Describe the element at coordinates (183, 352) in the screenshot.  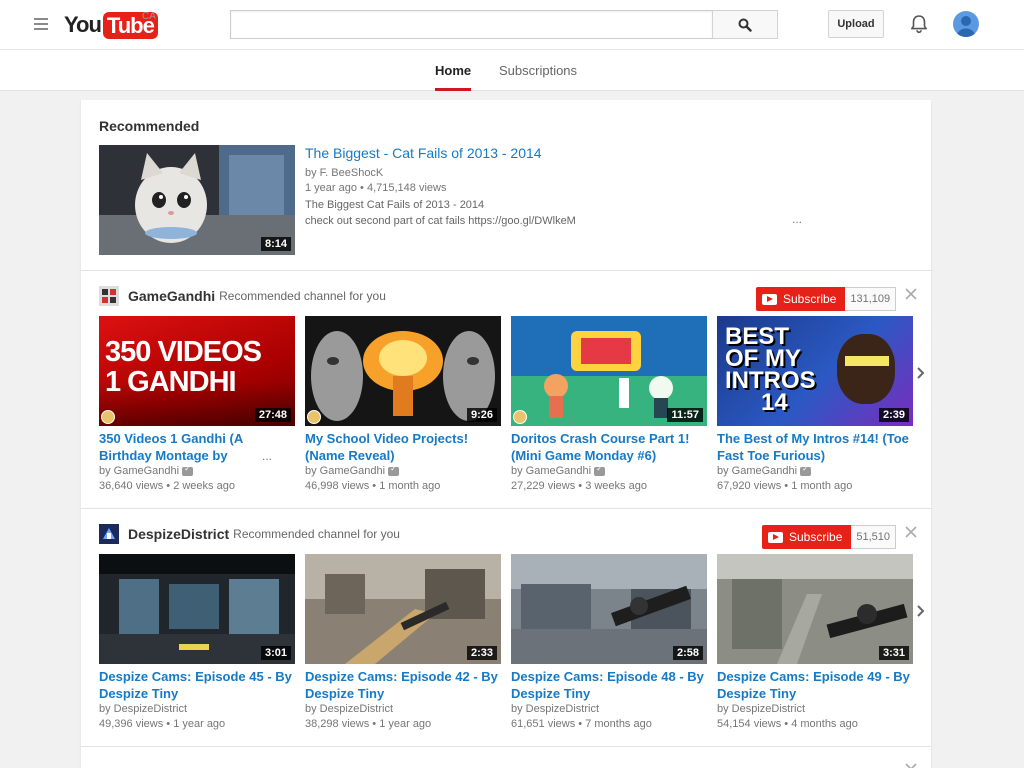
I see `thumbnail-caption: 350 VIDEOS` at that location.